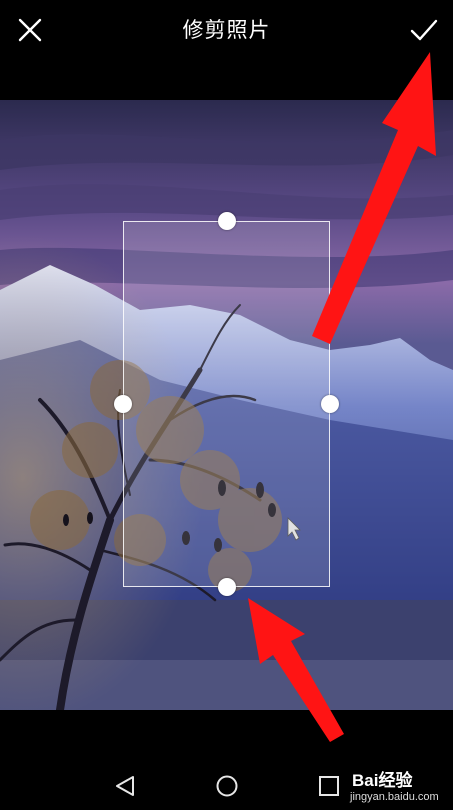  Describe the element at coordinates (227, 587) in the screenshot. I see `crop-handle-bottom` at that location.